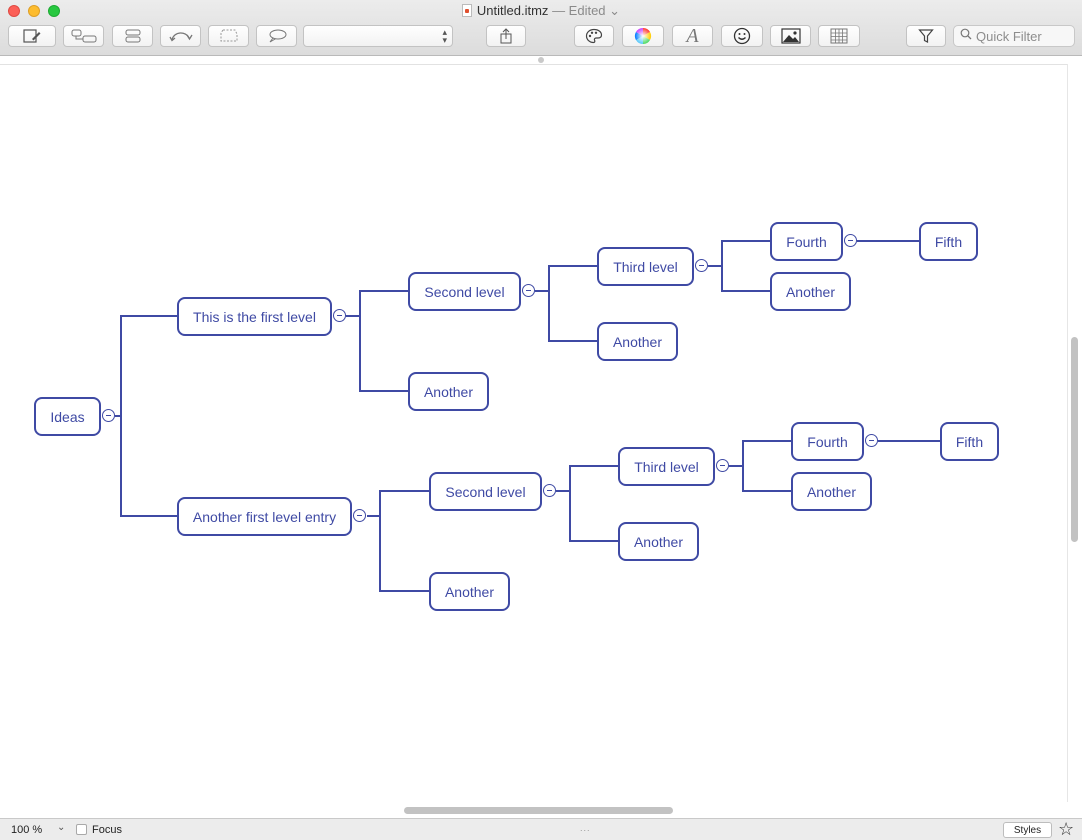 This screenshot has width=1082, height=840. Describe the element at coordinates (81, 829) in the screenshot. I see `focus-checkbox` at that location.